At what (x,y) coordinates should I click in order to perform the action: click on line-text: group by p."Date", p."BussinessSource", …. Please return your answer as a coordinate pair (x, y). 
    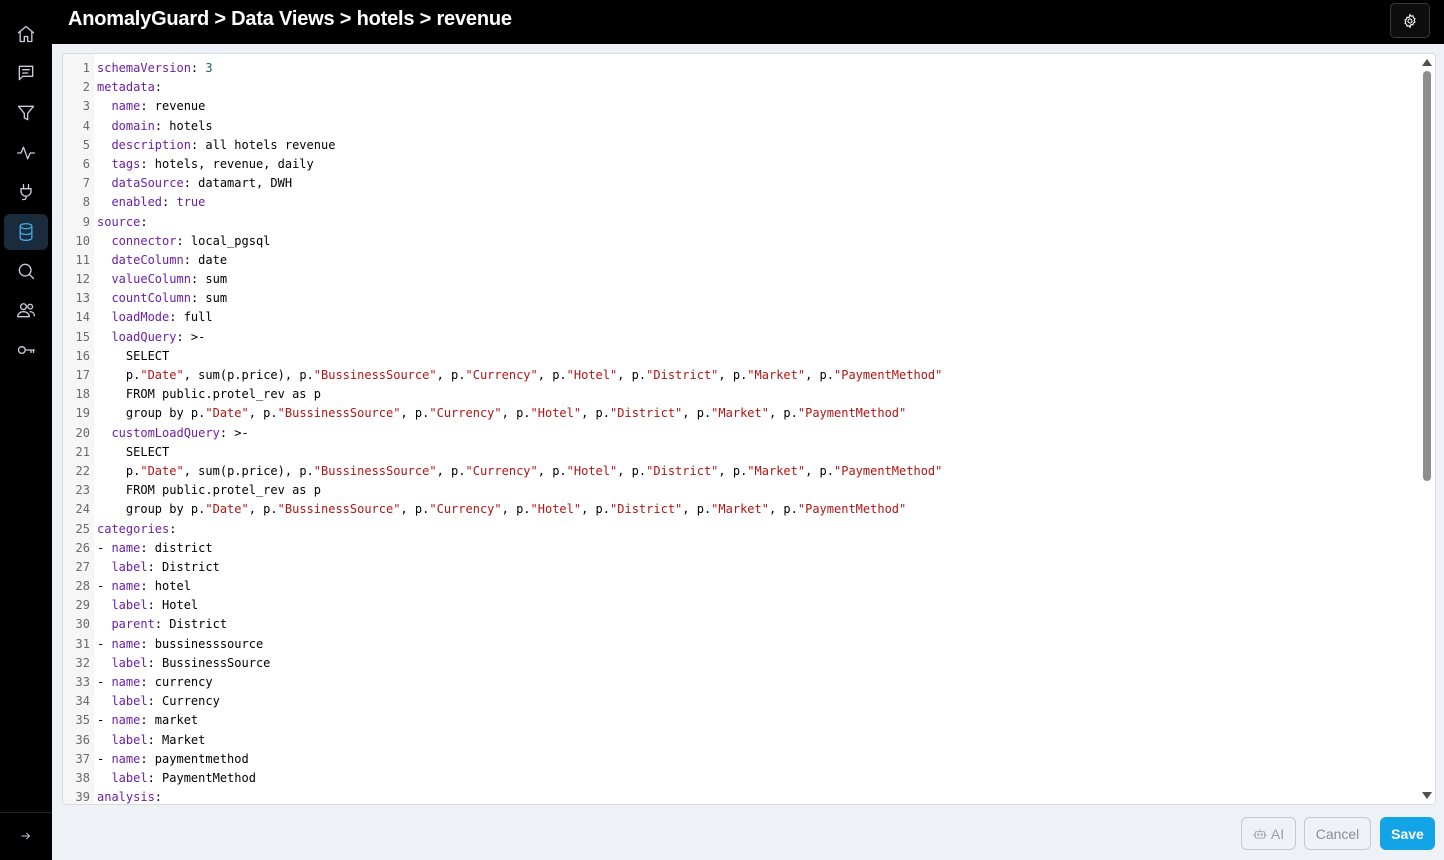
    Looking at the image, I should click on (501, 413).